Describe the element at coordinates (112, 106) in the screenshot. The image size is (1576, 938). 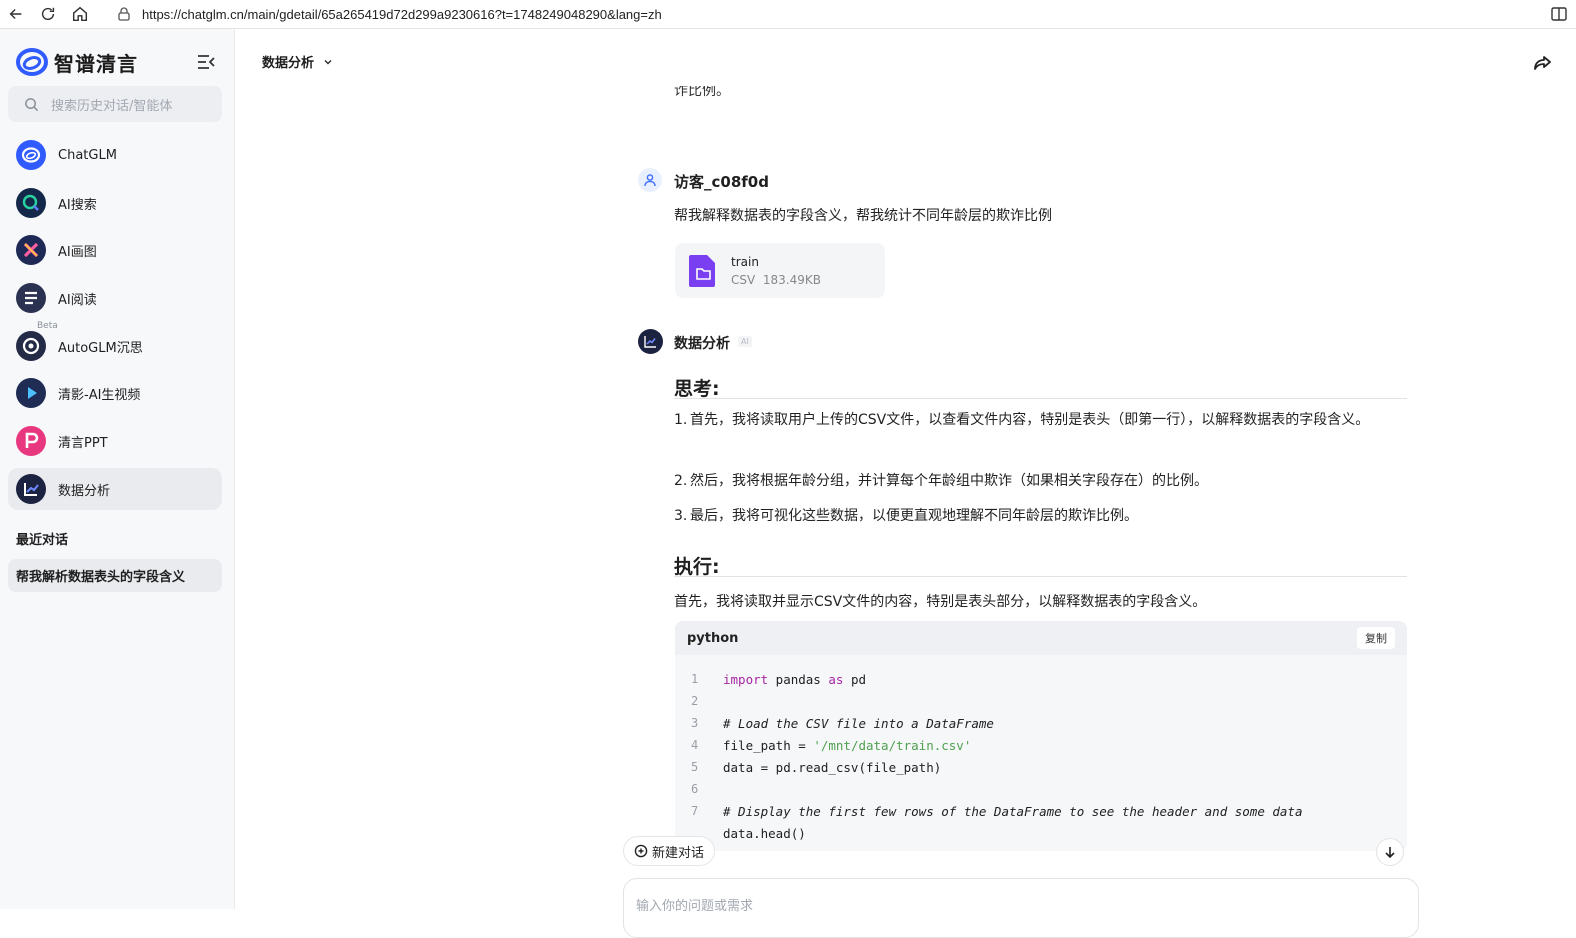
I see `search-placeholder: 搜索历史对话/智能体` at that location.